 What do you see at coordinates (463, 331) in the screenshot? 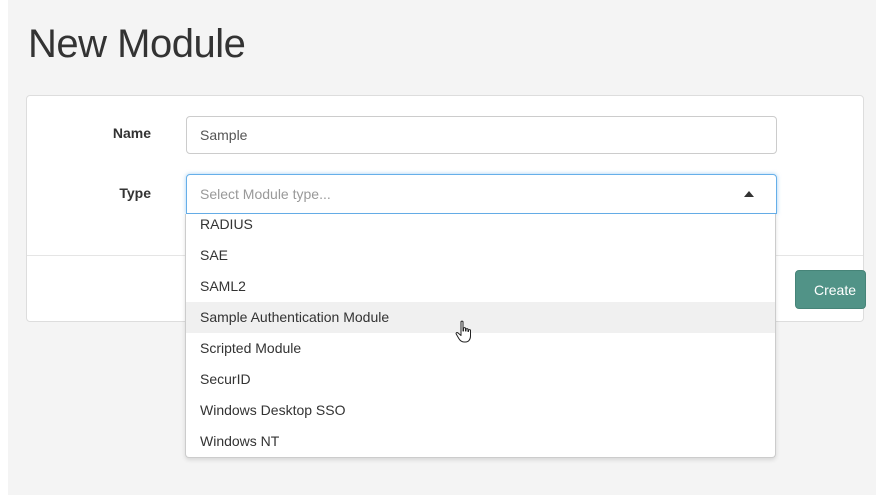
I see `hand-cursor-icon` at bounding box center [463, 331].